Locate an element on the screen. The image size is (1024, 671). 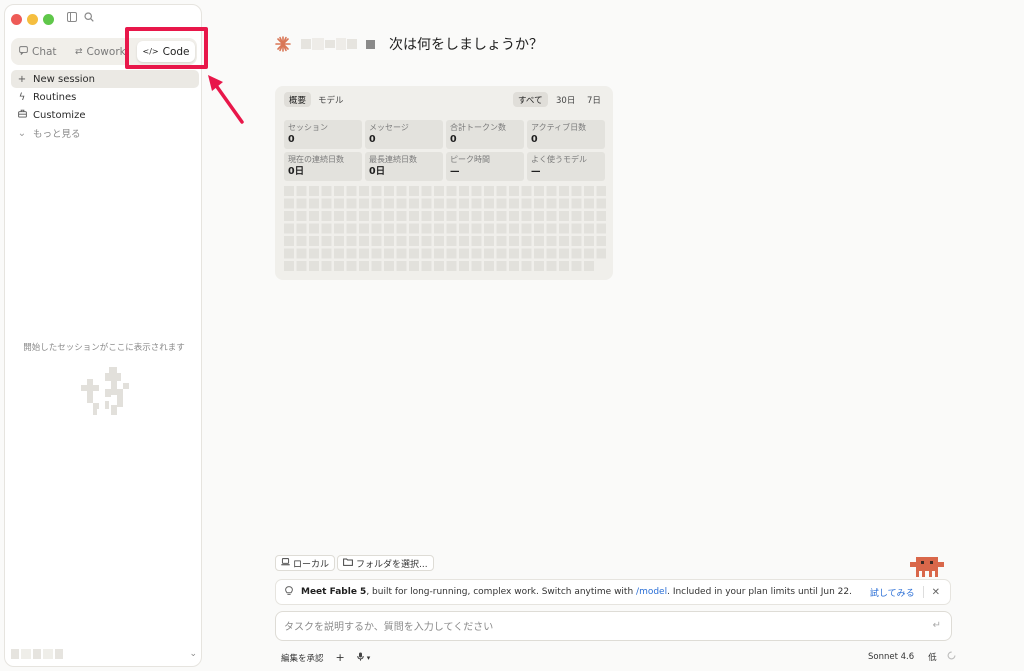
button-label: ローカル is located at coordinates (311, 564).